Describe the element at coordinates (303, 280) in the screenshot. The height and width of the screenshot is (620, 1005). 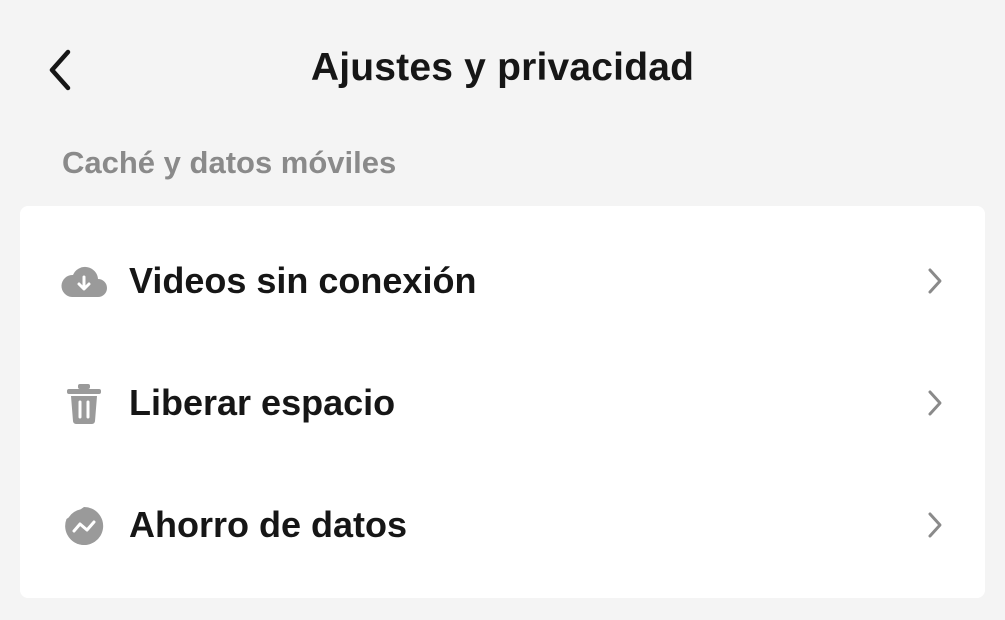
I see `settings-item-label: Videos sin conexión` at that location.